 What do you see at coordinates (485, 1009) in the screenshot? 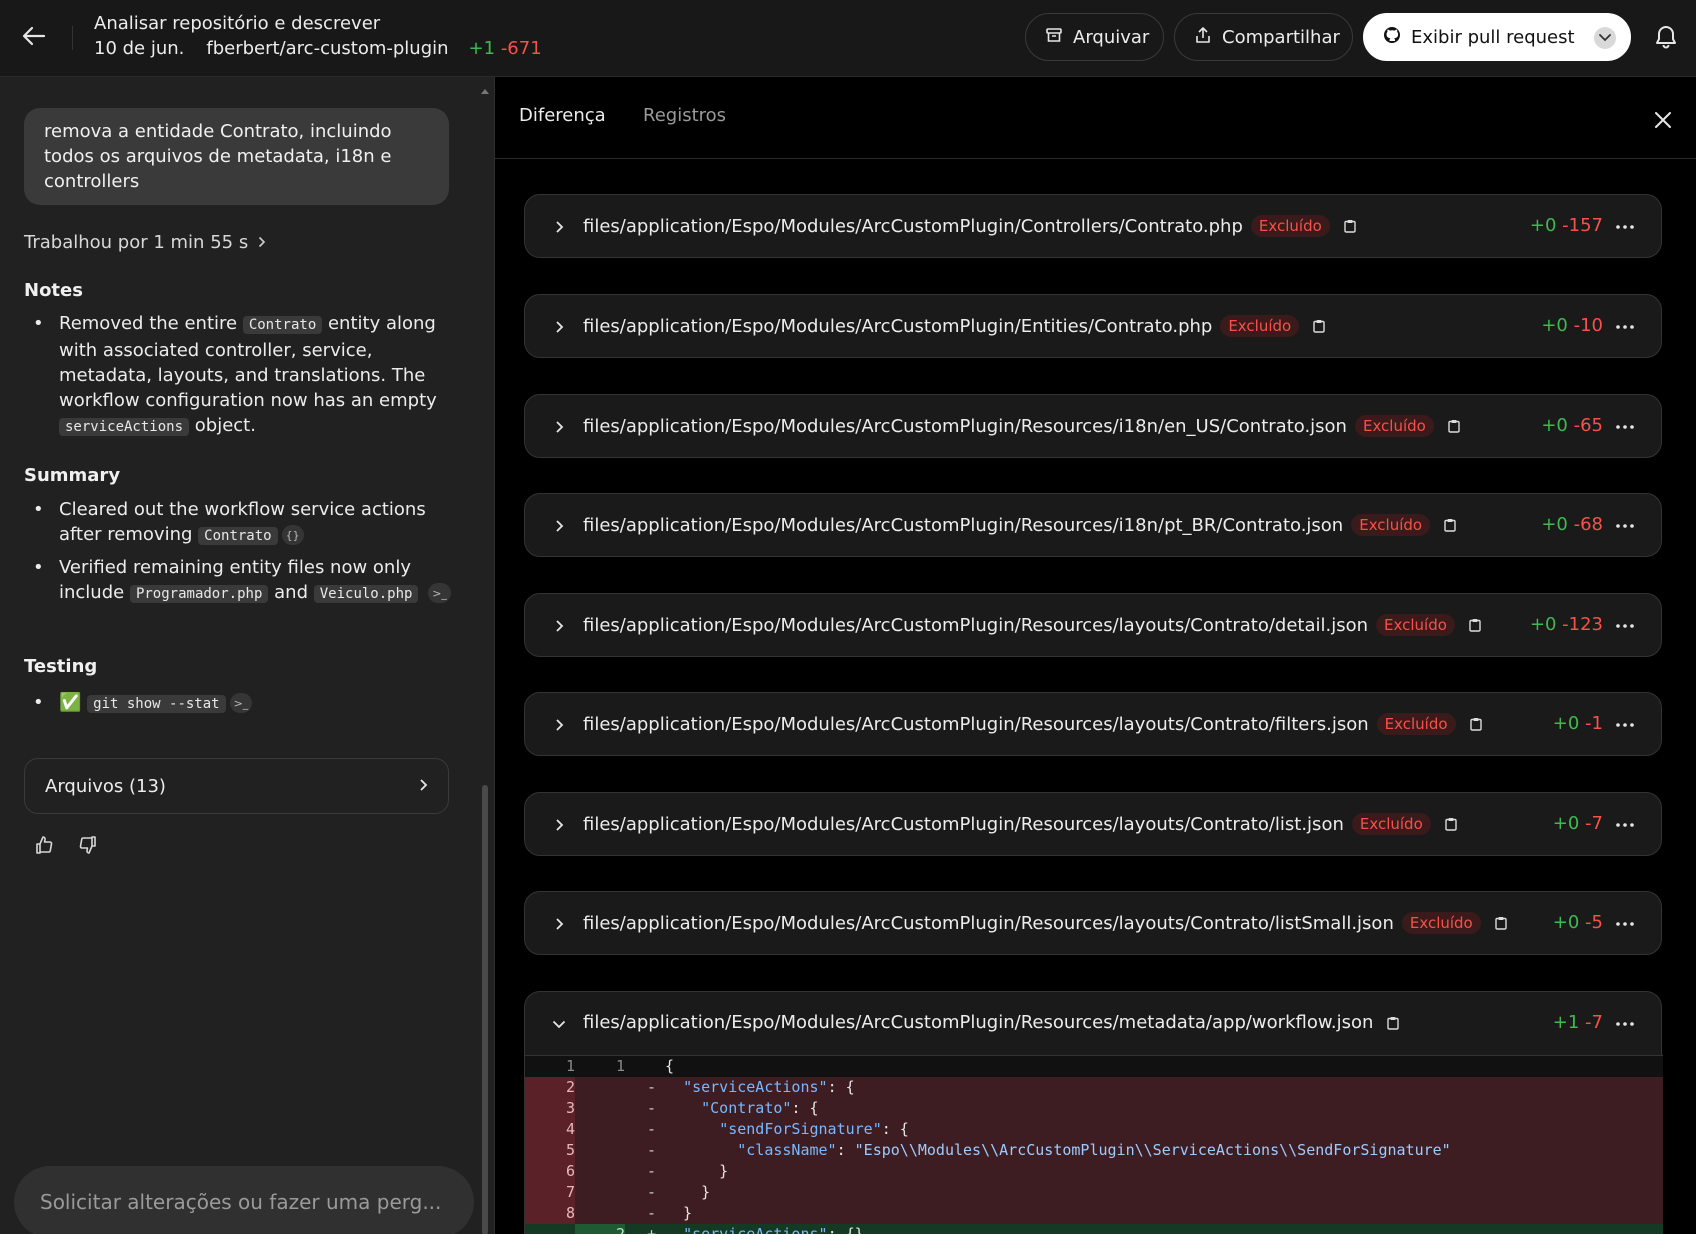
I see `scrollbar-thumb` at bounding box center [485, 1009].